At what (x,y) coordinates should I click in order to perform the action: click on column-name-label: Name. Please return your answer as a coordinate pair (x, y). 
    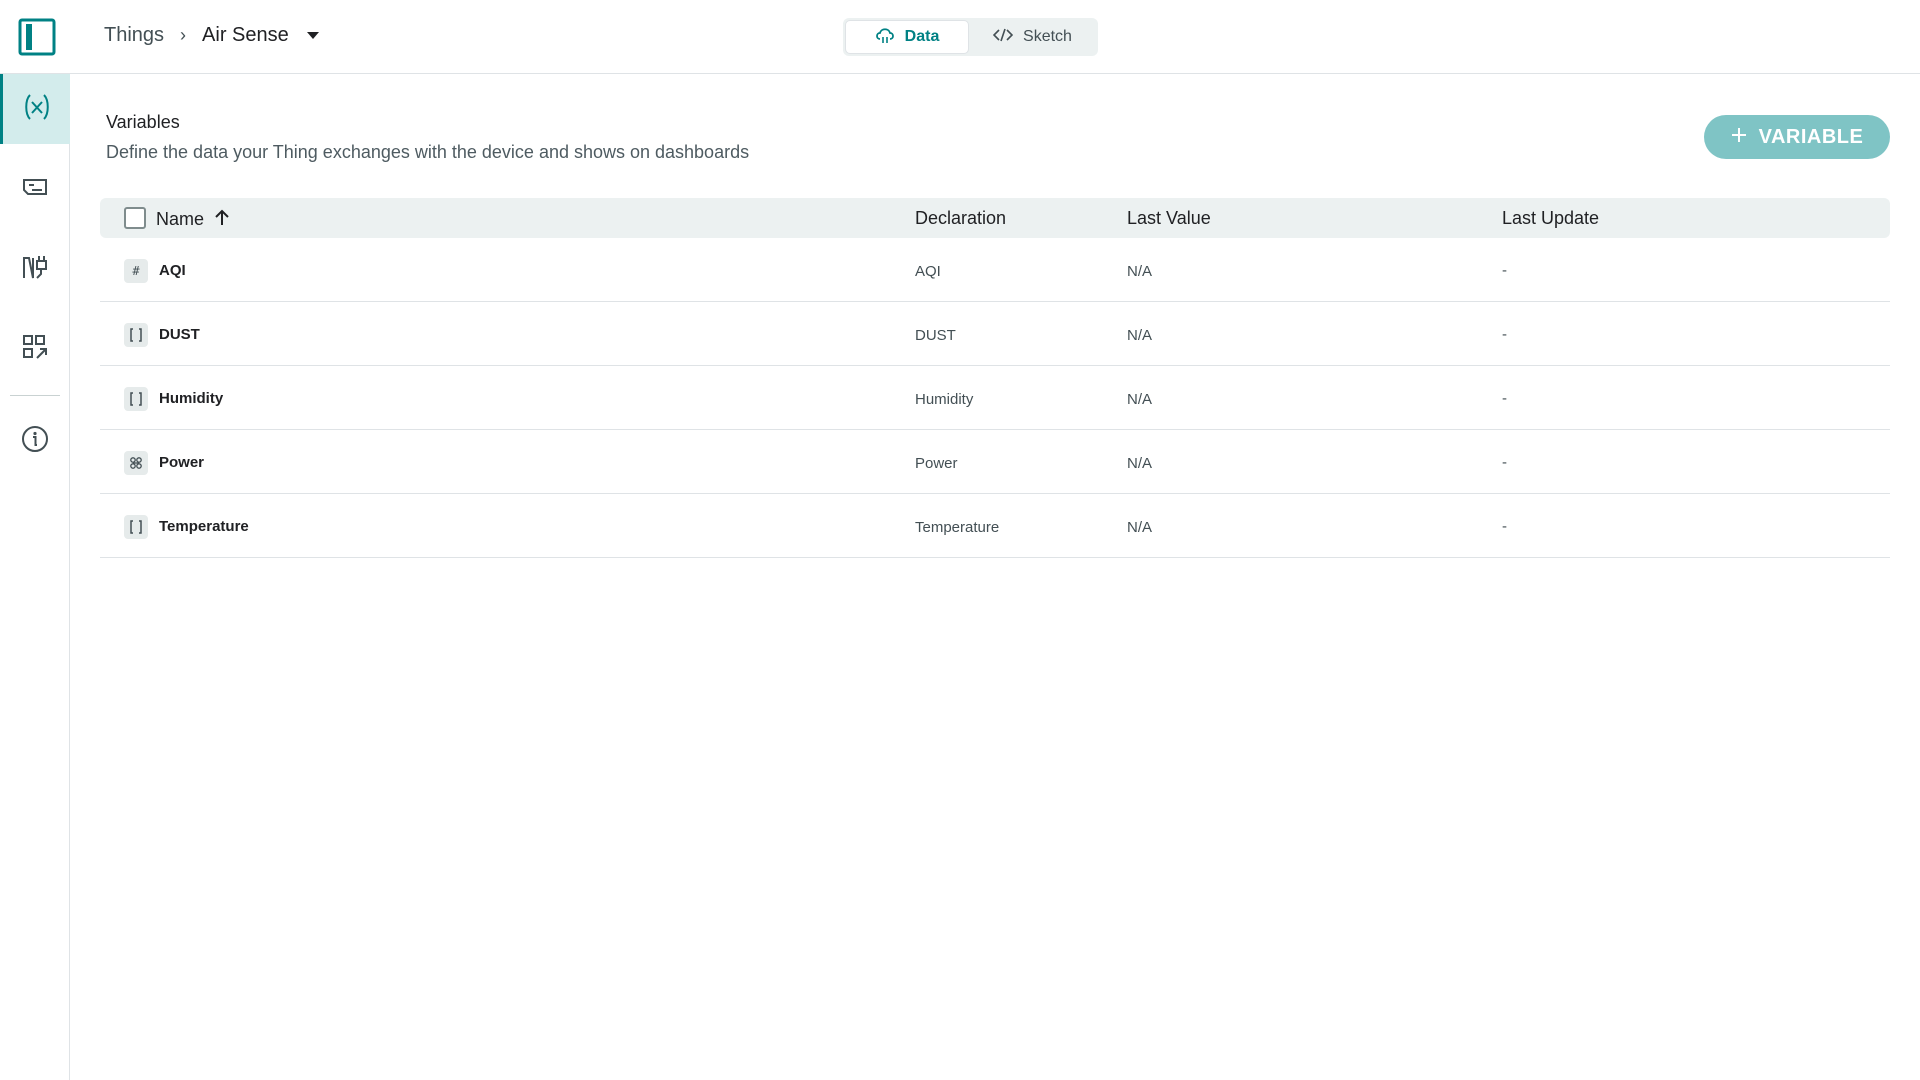
    Looking at the image, I should click on (180, 219).